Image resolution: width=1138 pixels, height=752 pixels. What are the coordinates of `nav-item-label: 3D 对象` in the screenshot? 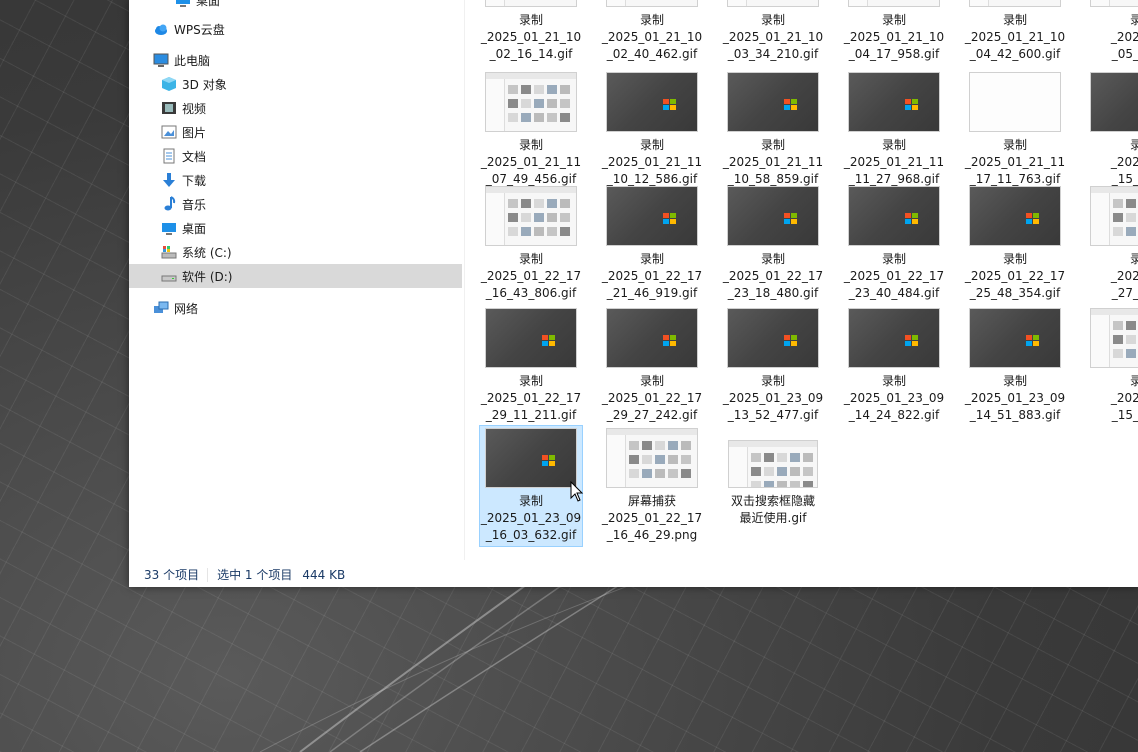 It's located at (204, 84).